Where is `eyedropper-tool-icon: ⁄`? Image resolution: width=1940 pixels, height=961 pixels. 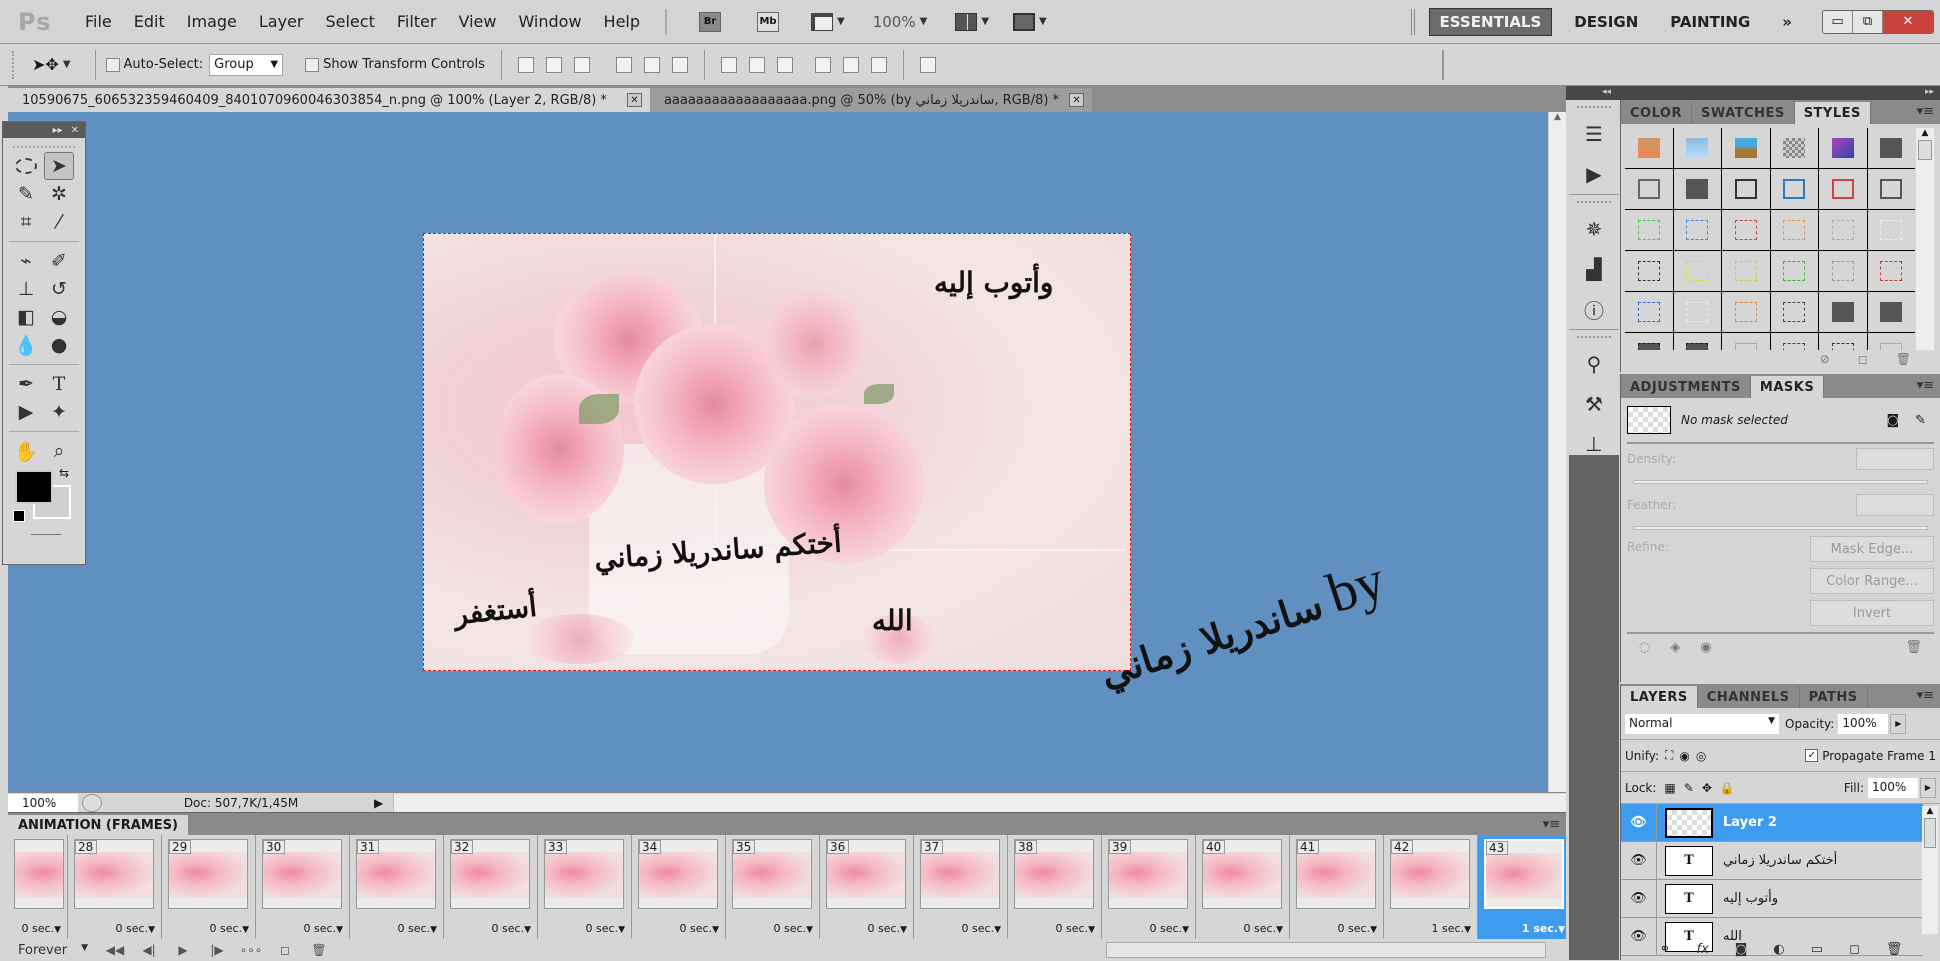 eyedropper-tool-icon: ⁄ is located at coordinates (59, 222).